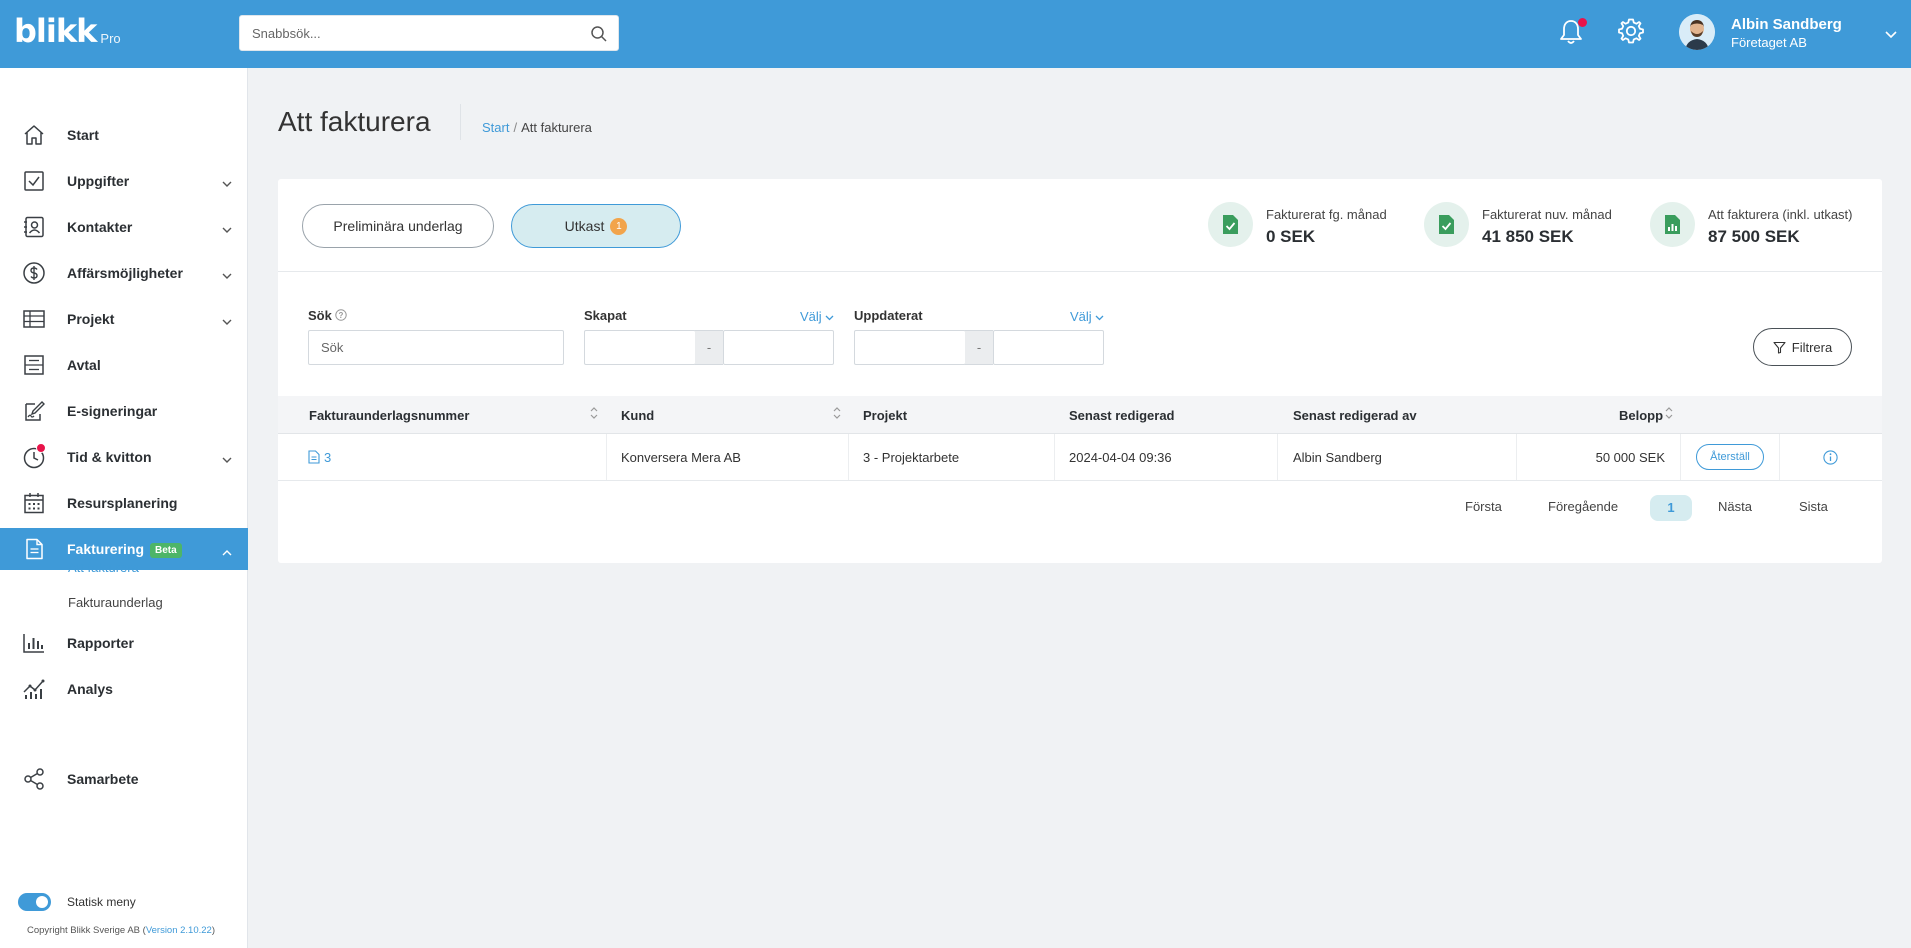  What do you see at coordinates (436, 347) in the screenshot?
I see `search-filter-input` at bounding box center [436, 347].